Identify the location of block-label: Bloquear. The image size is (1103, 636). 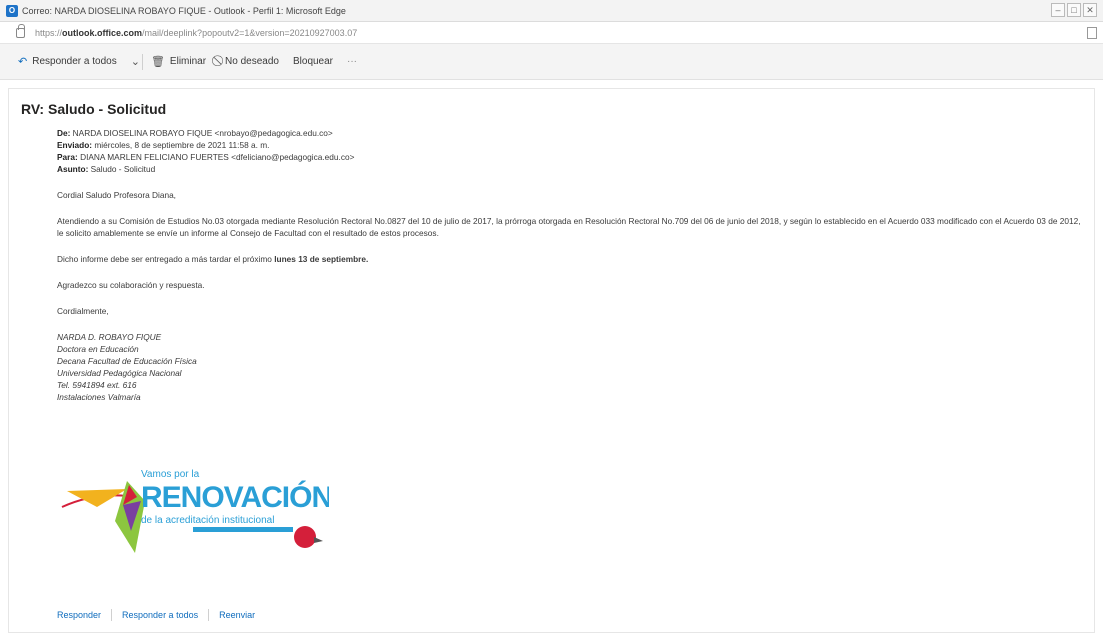
(313, 61).